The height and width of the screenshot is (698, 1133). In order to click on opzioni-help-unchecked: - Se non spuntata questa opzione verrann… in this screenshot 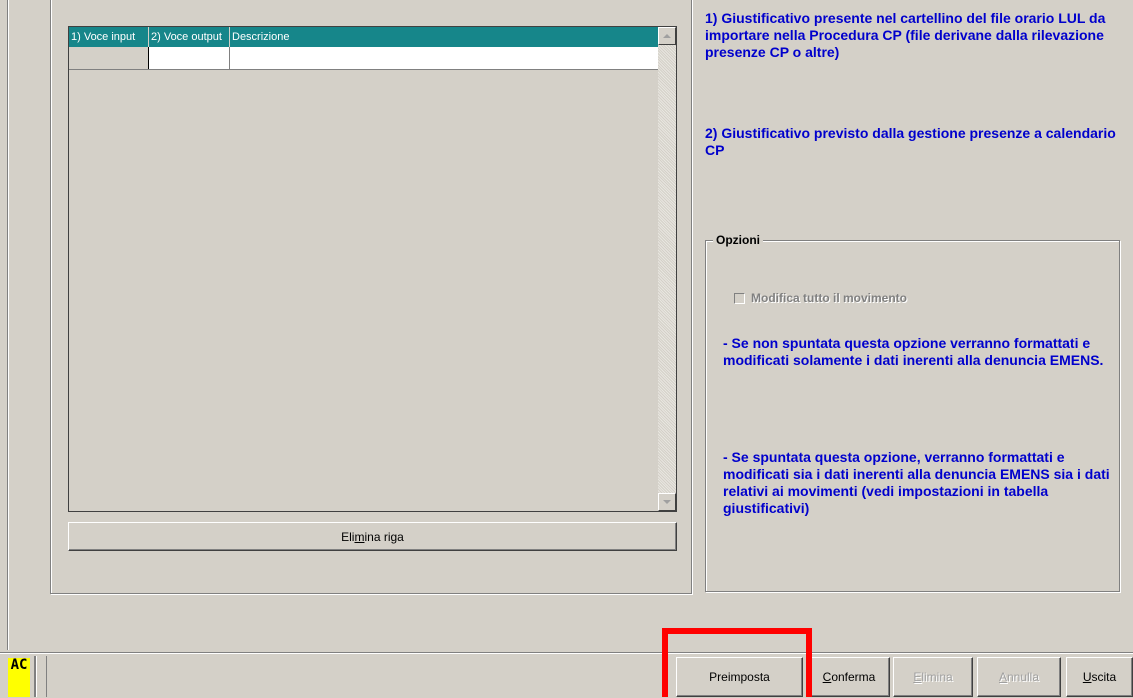, I will do `click(913, 351)`.